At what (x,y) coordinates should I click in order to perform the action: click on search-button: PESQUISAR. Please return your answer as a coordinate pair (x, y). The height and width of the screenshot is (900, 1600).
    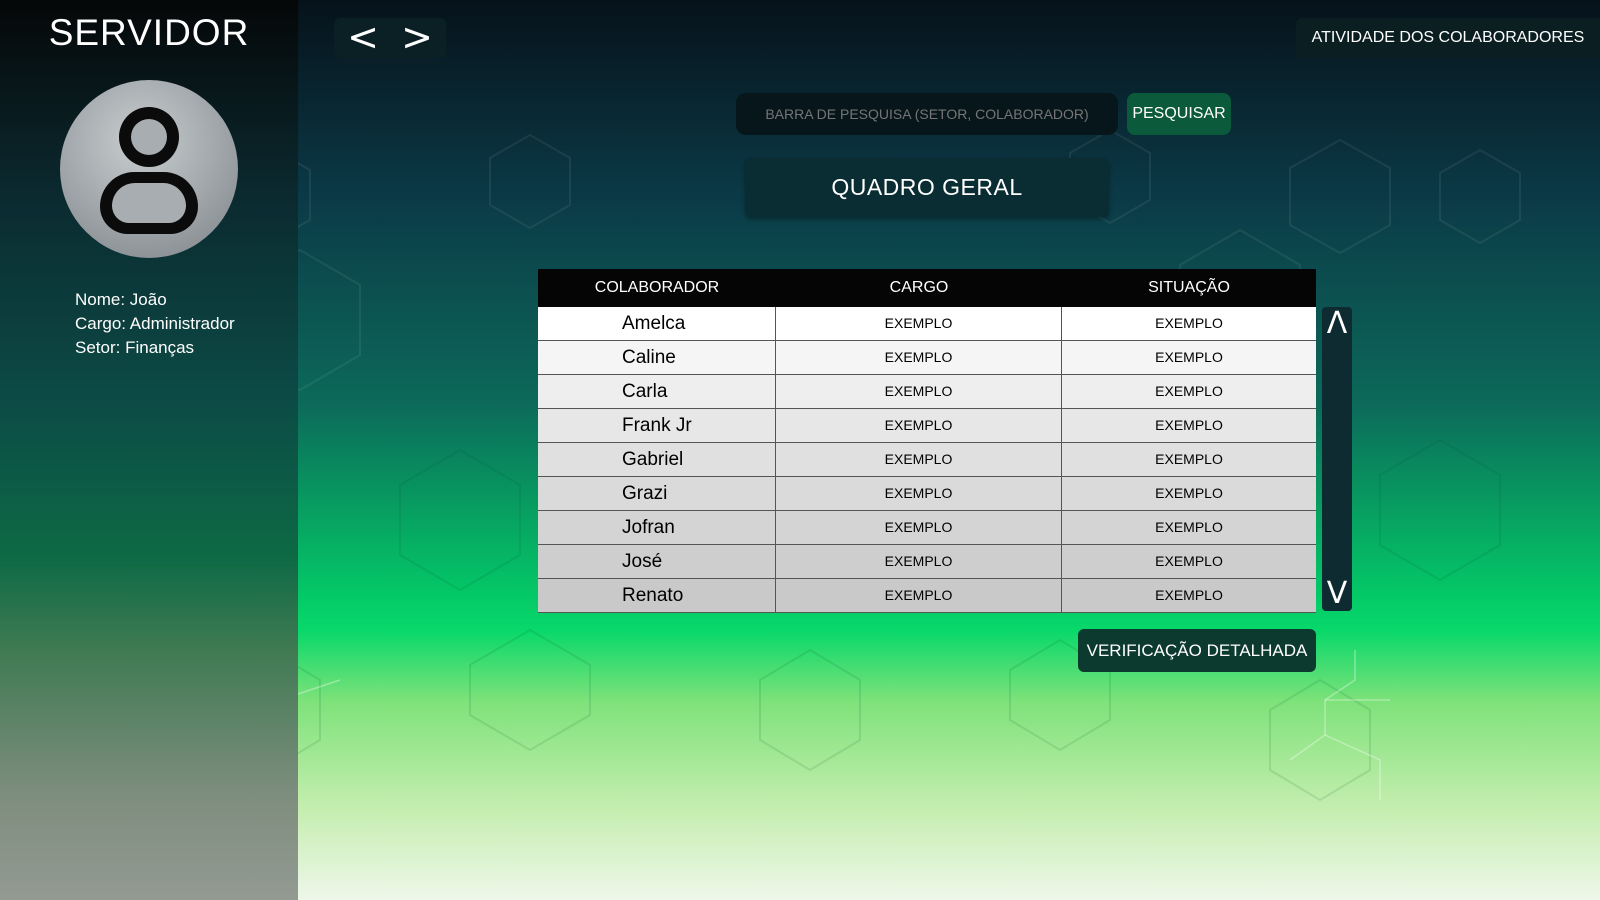
    Looking at the image, I should click on (1179, 114).